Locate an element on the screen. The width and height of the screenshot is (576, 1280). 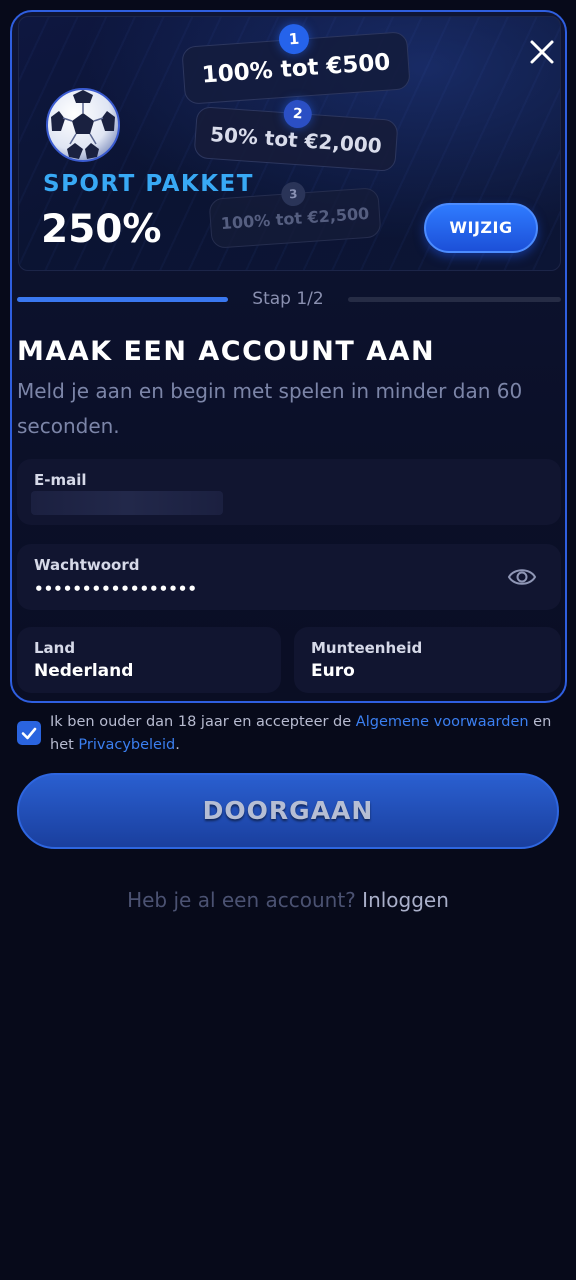
continue-button: DOORGAAN is located at coordinates (288, 811).